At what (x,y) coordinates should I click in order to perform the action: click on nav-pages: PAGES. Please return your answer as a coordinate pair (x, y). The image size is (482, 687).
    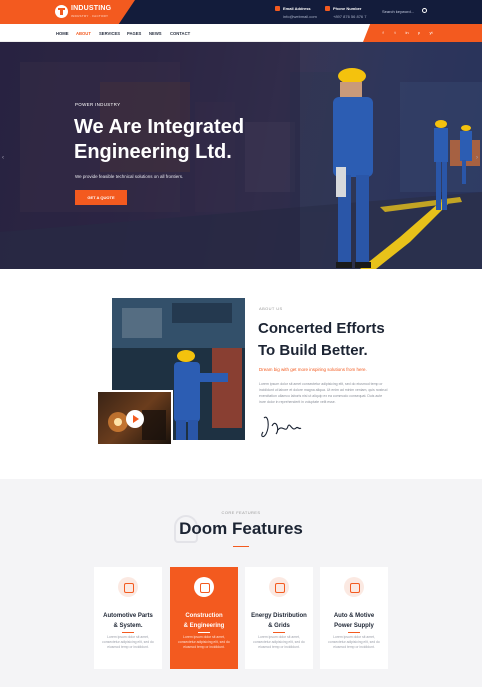
    Looking at the image, I should click on (134, 33).